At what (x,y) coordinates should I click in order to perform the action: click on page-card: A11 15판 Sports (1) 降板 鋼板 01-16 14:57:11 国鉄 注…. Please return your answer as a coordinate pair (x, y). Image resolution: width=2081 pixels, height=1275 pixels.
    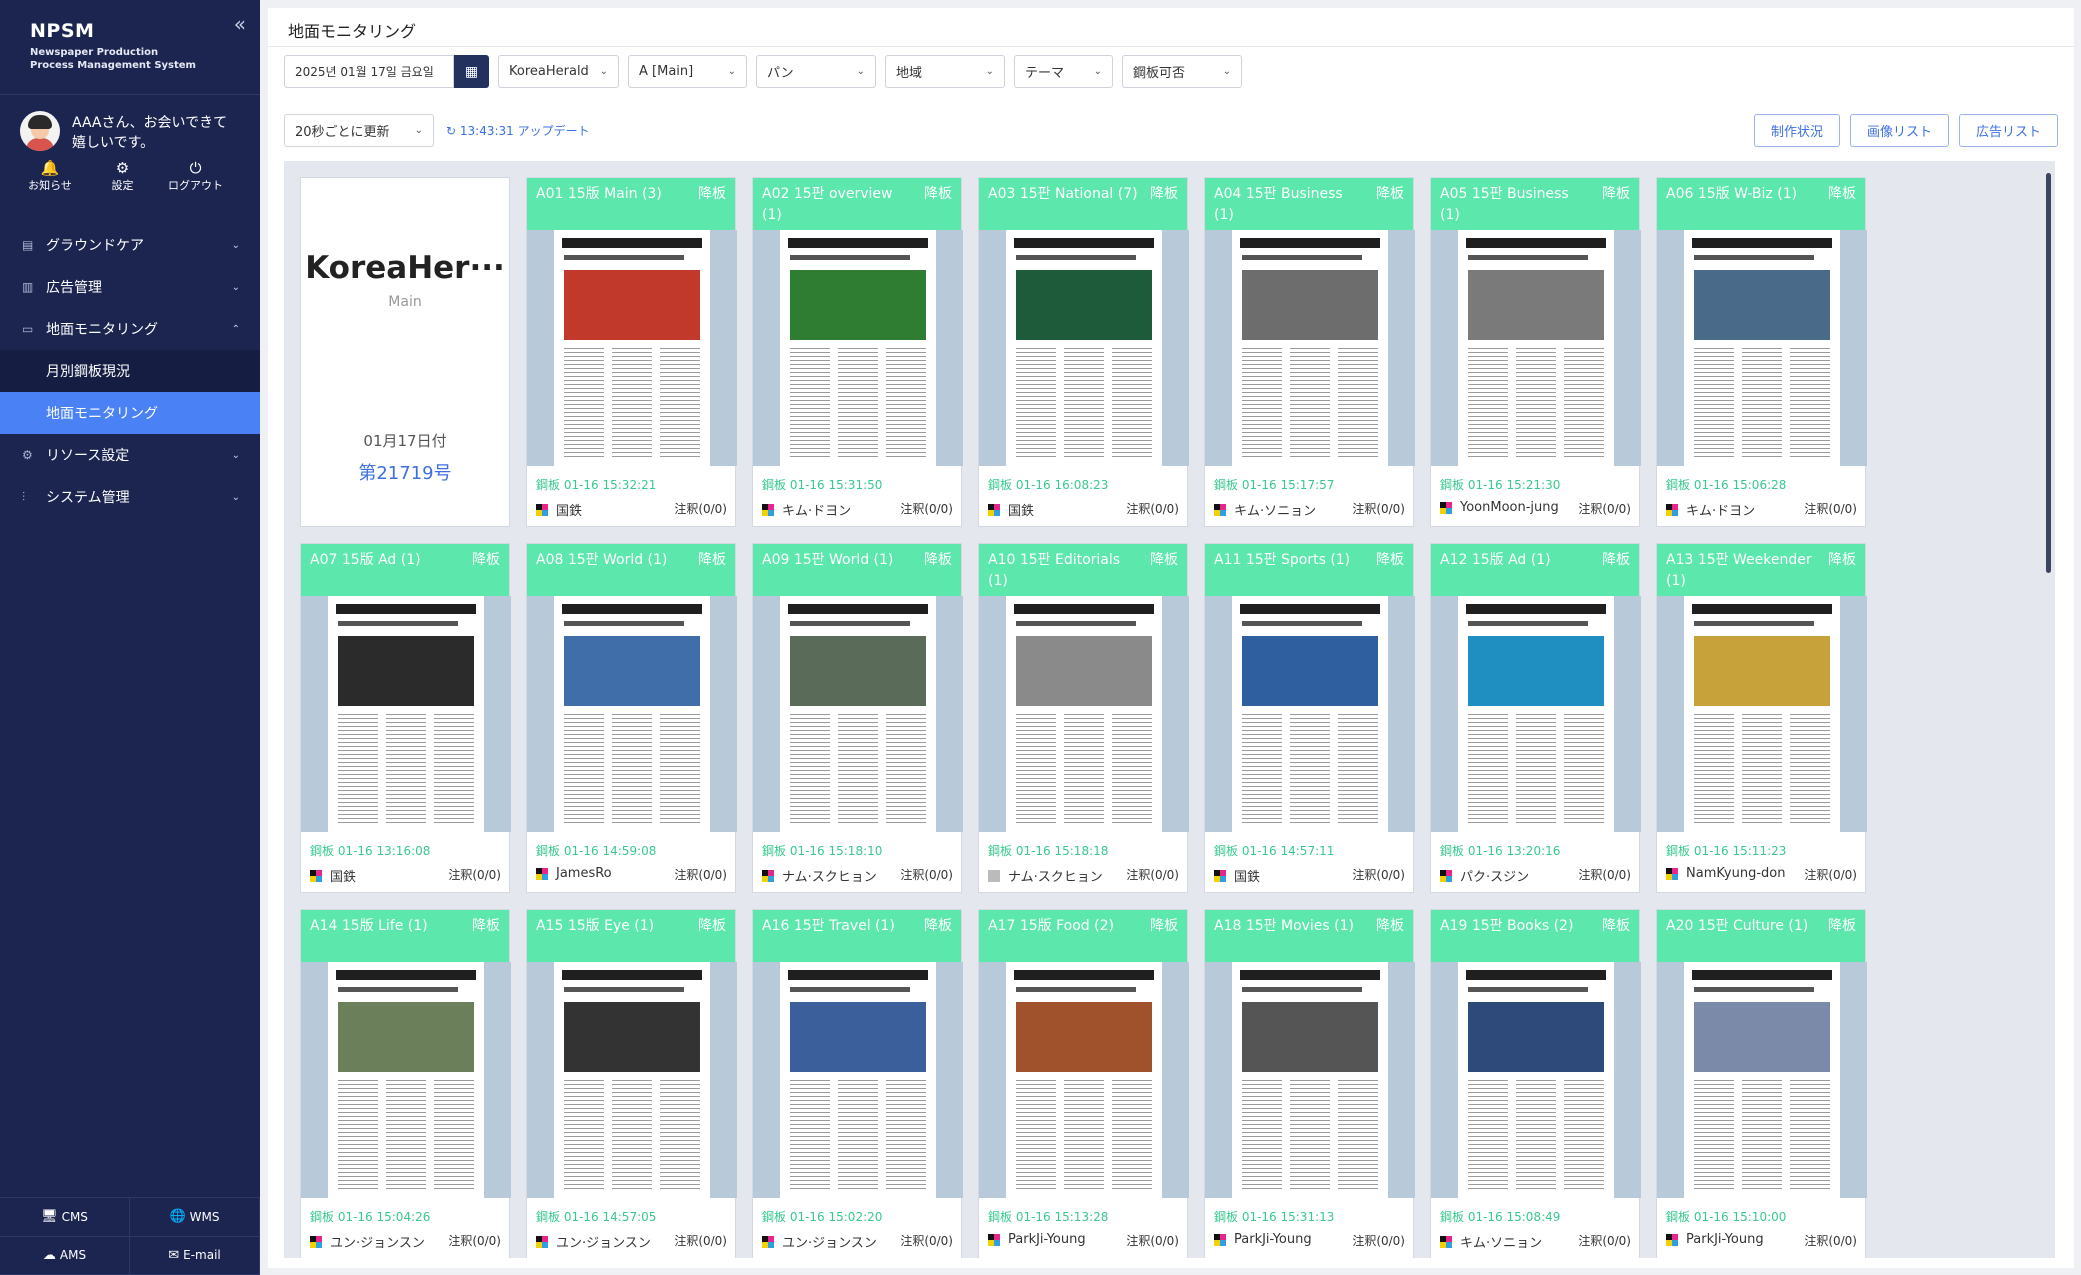
    Looking at the image, I should click on (1309, 718).